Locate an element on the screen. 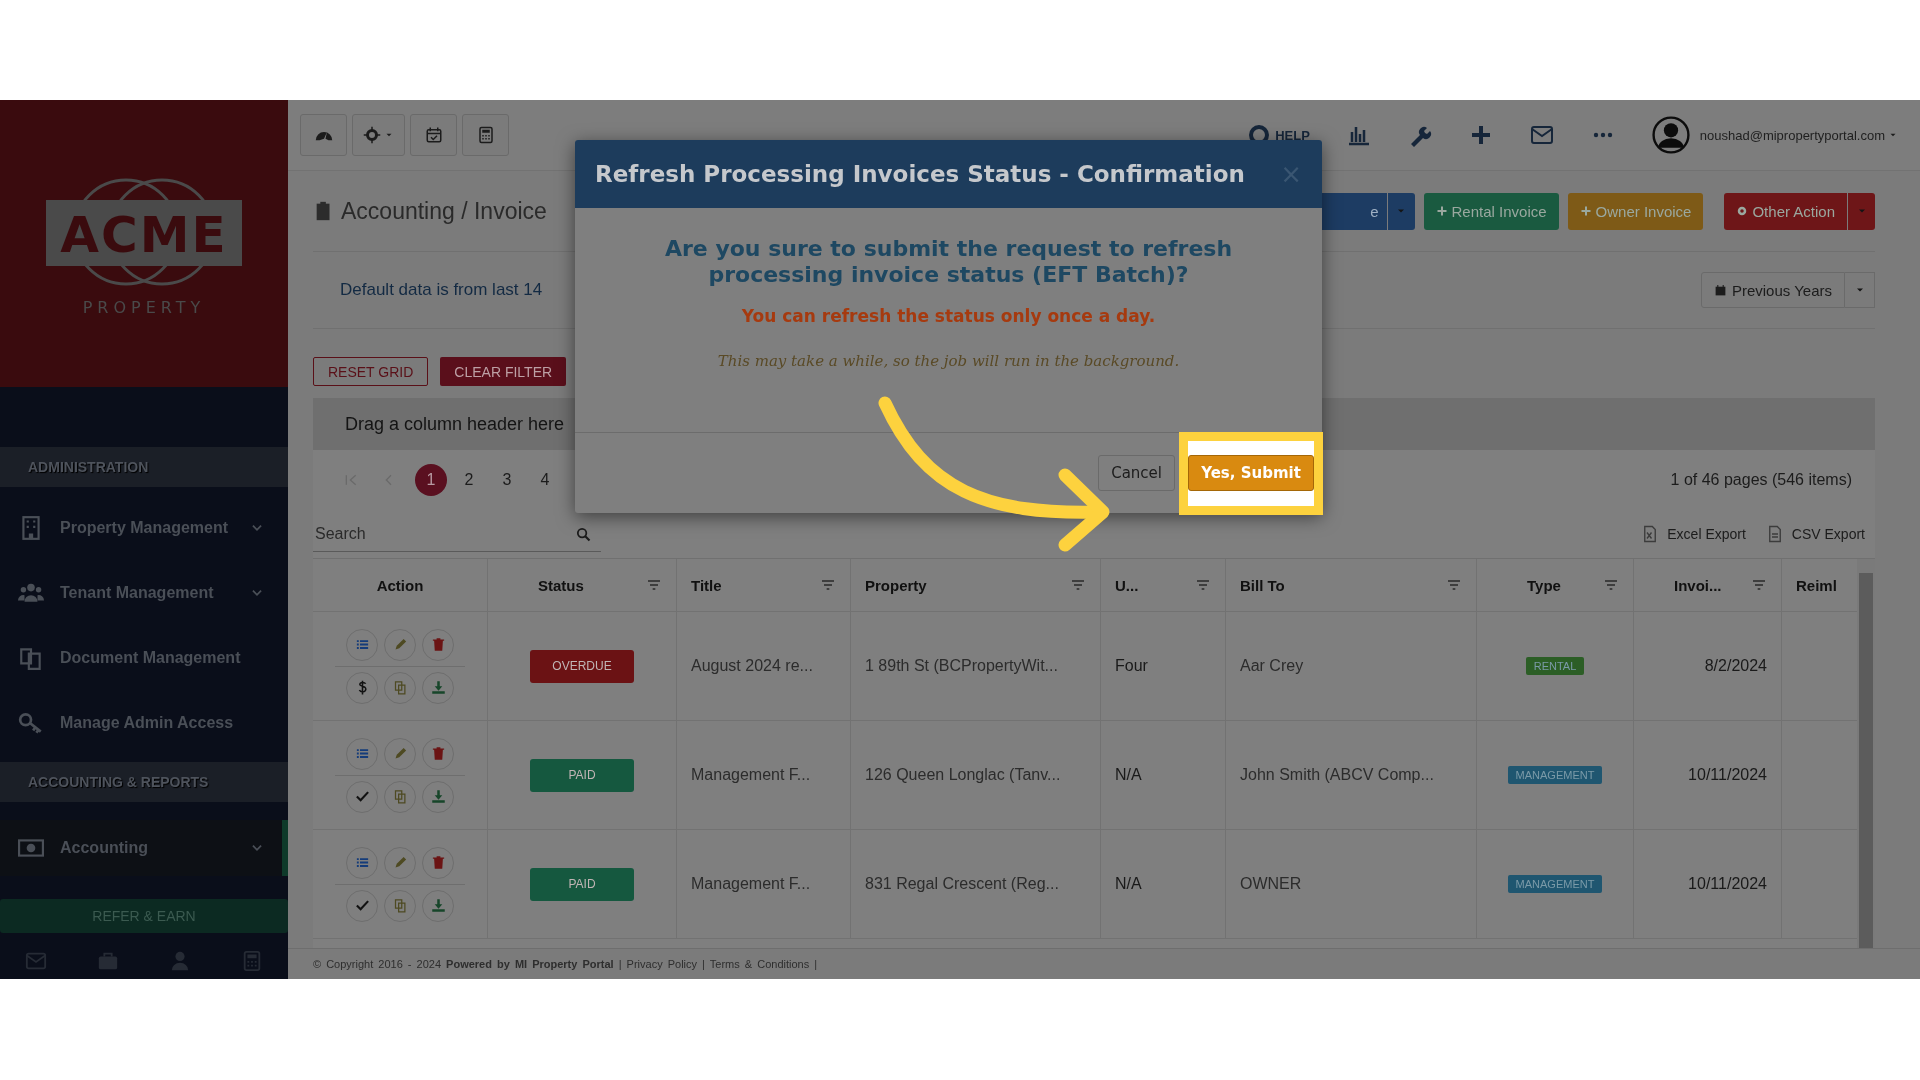 Image resolution: width=1920 pixels, height=1080 pixels. status-badge: PAID is located at coordinates (582, 775).